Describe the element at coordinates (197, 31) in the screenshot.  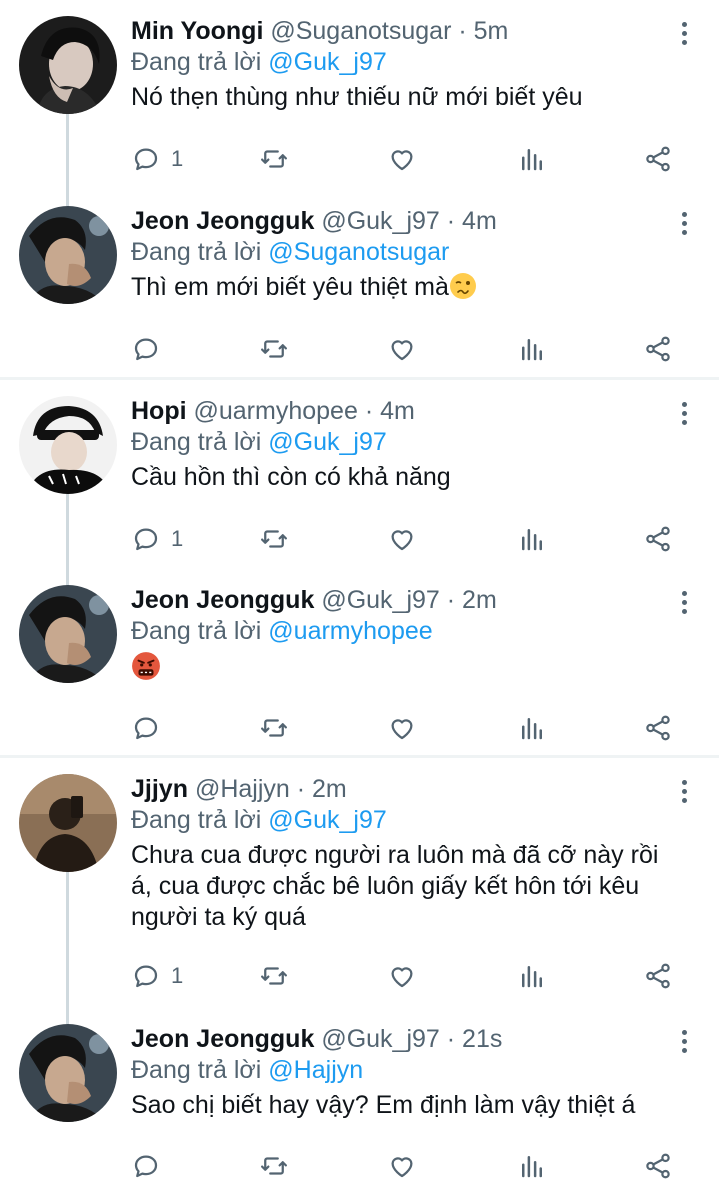
I see `display-name: Min Yoongi` at that location.